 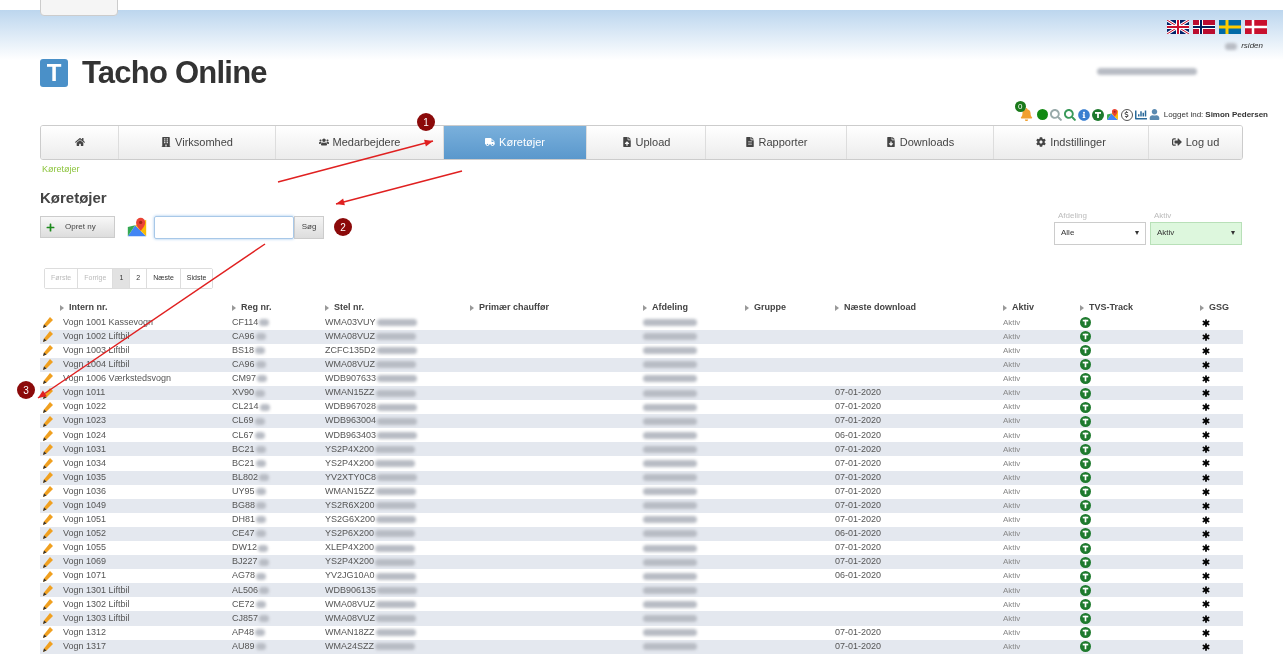 I want to click on info-icon, so click(x=1083, y=114).